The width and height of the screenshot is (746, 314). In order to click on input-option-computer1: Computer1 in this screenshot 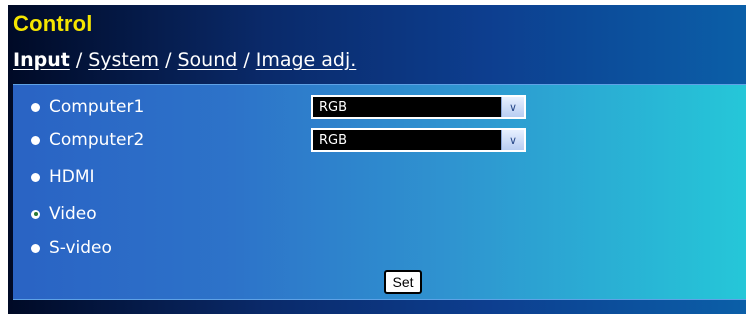, I will do `click(87, 107)`.